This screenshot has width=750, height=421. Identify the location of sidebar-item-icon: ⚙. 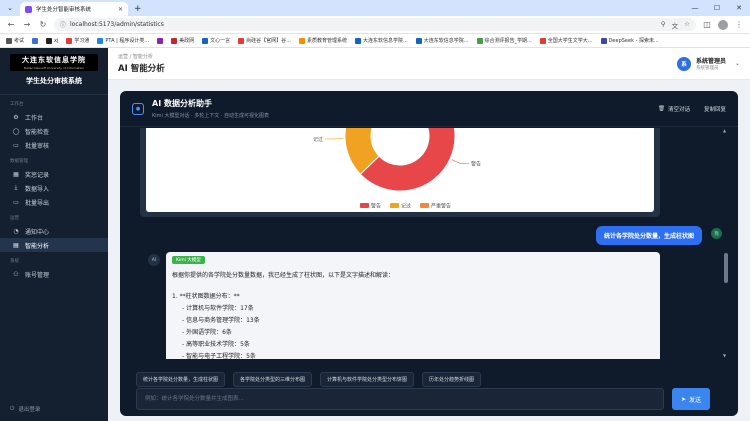
(16, 117).